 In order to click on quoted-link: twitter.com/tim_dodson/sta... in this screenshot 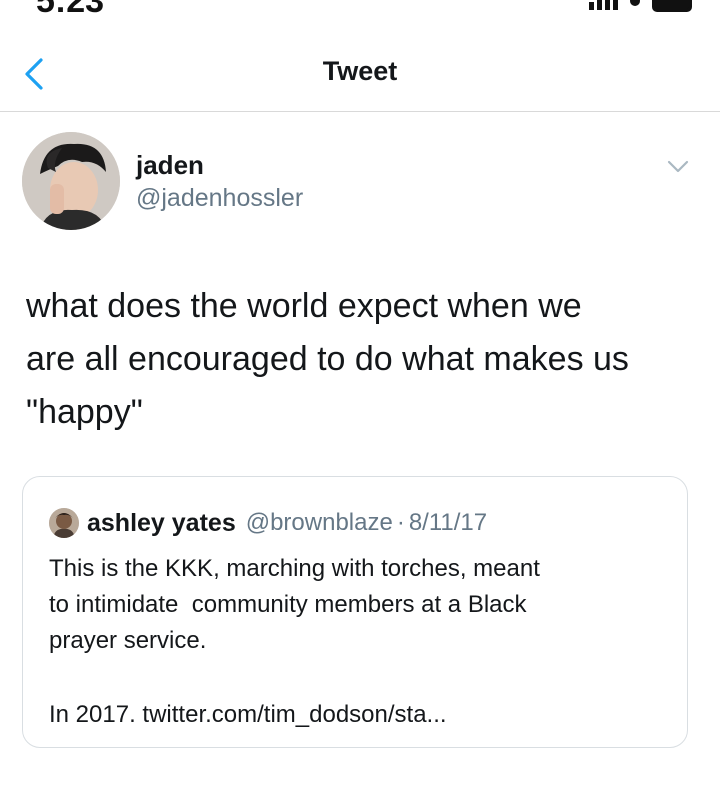, I will do `click(294, 714)`.